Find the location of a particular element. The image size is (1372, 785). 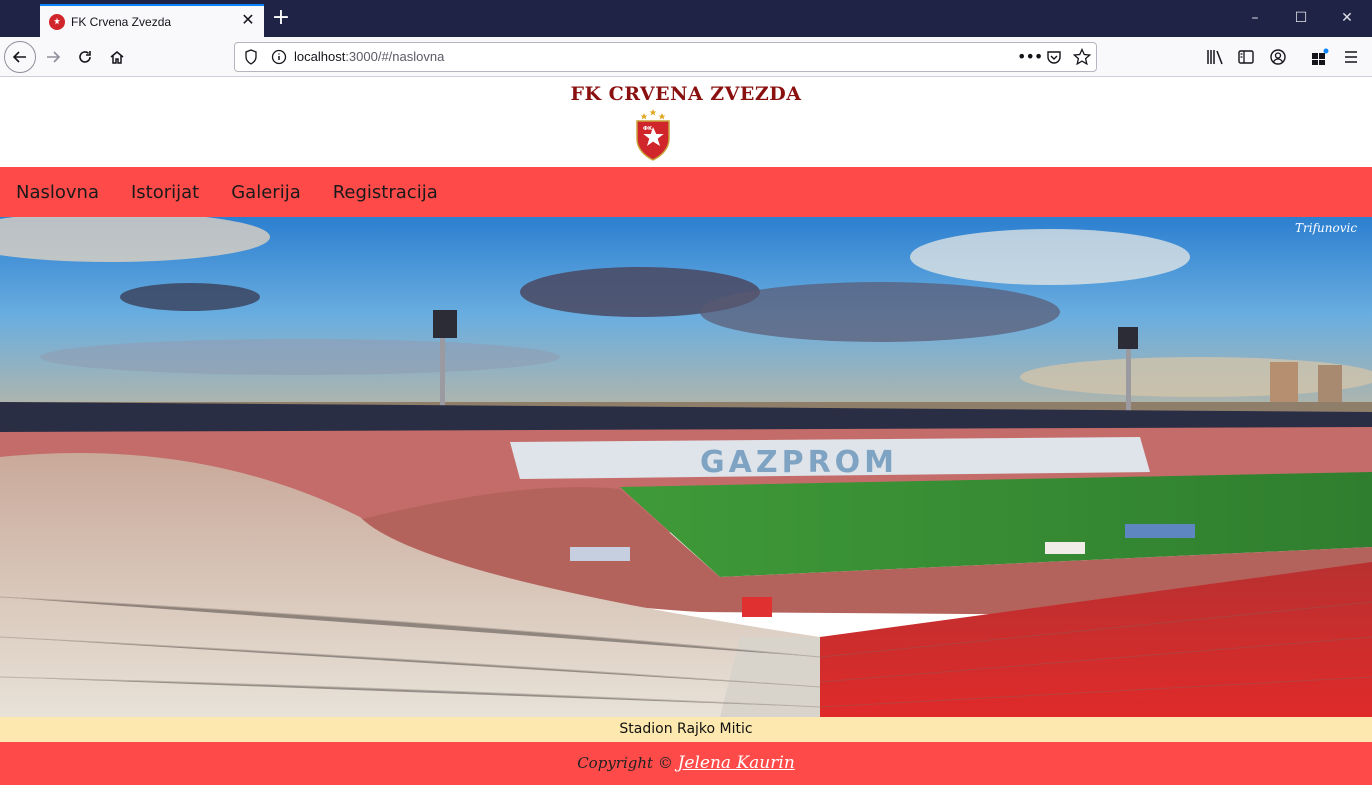

menu-icon is located at coordinates (1351, 59).